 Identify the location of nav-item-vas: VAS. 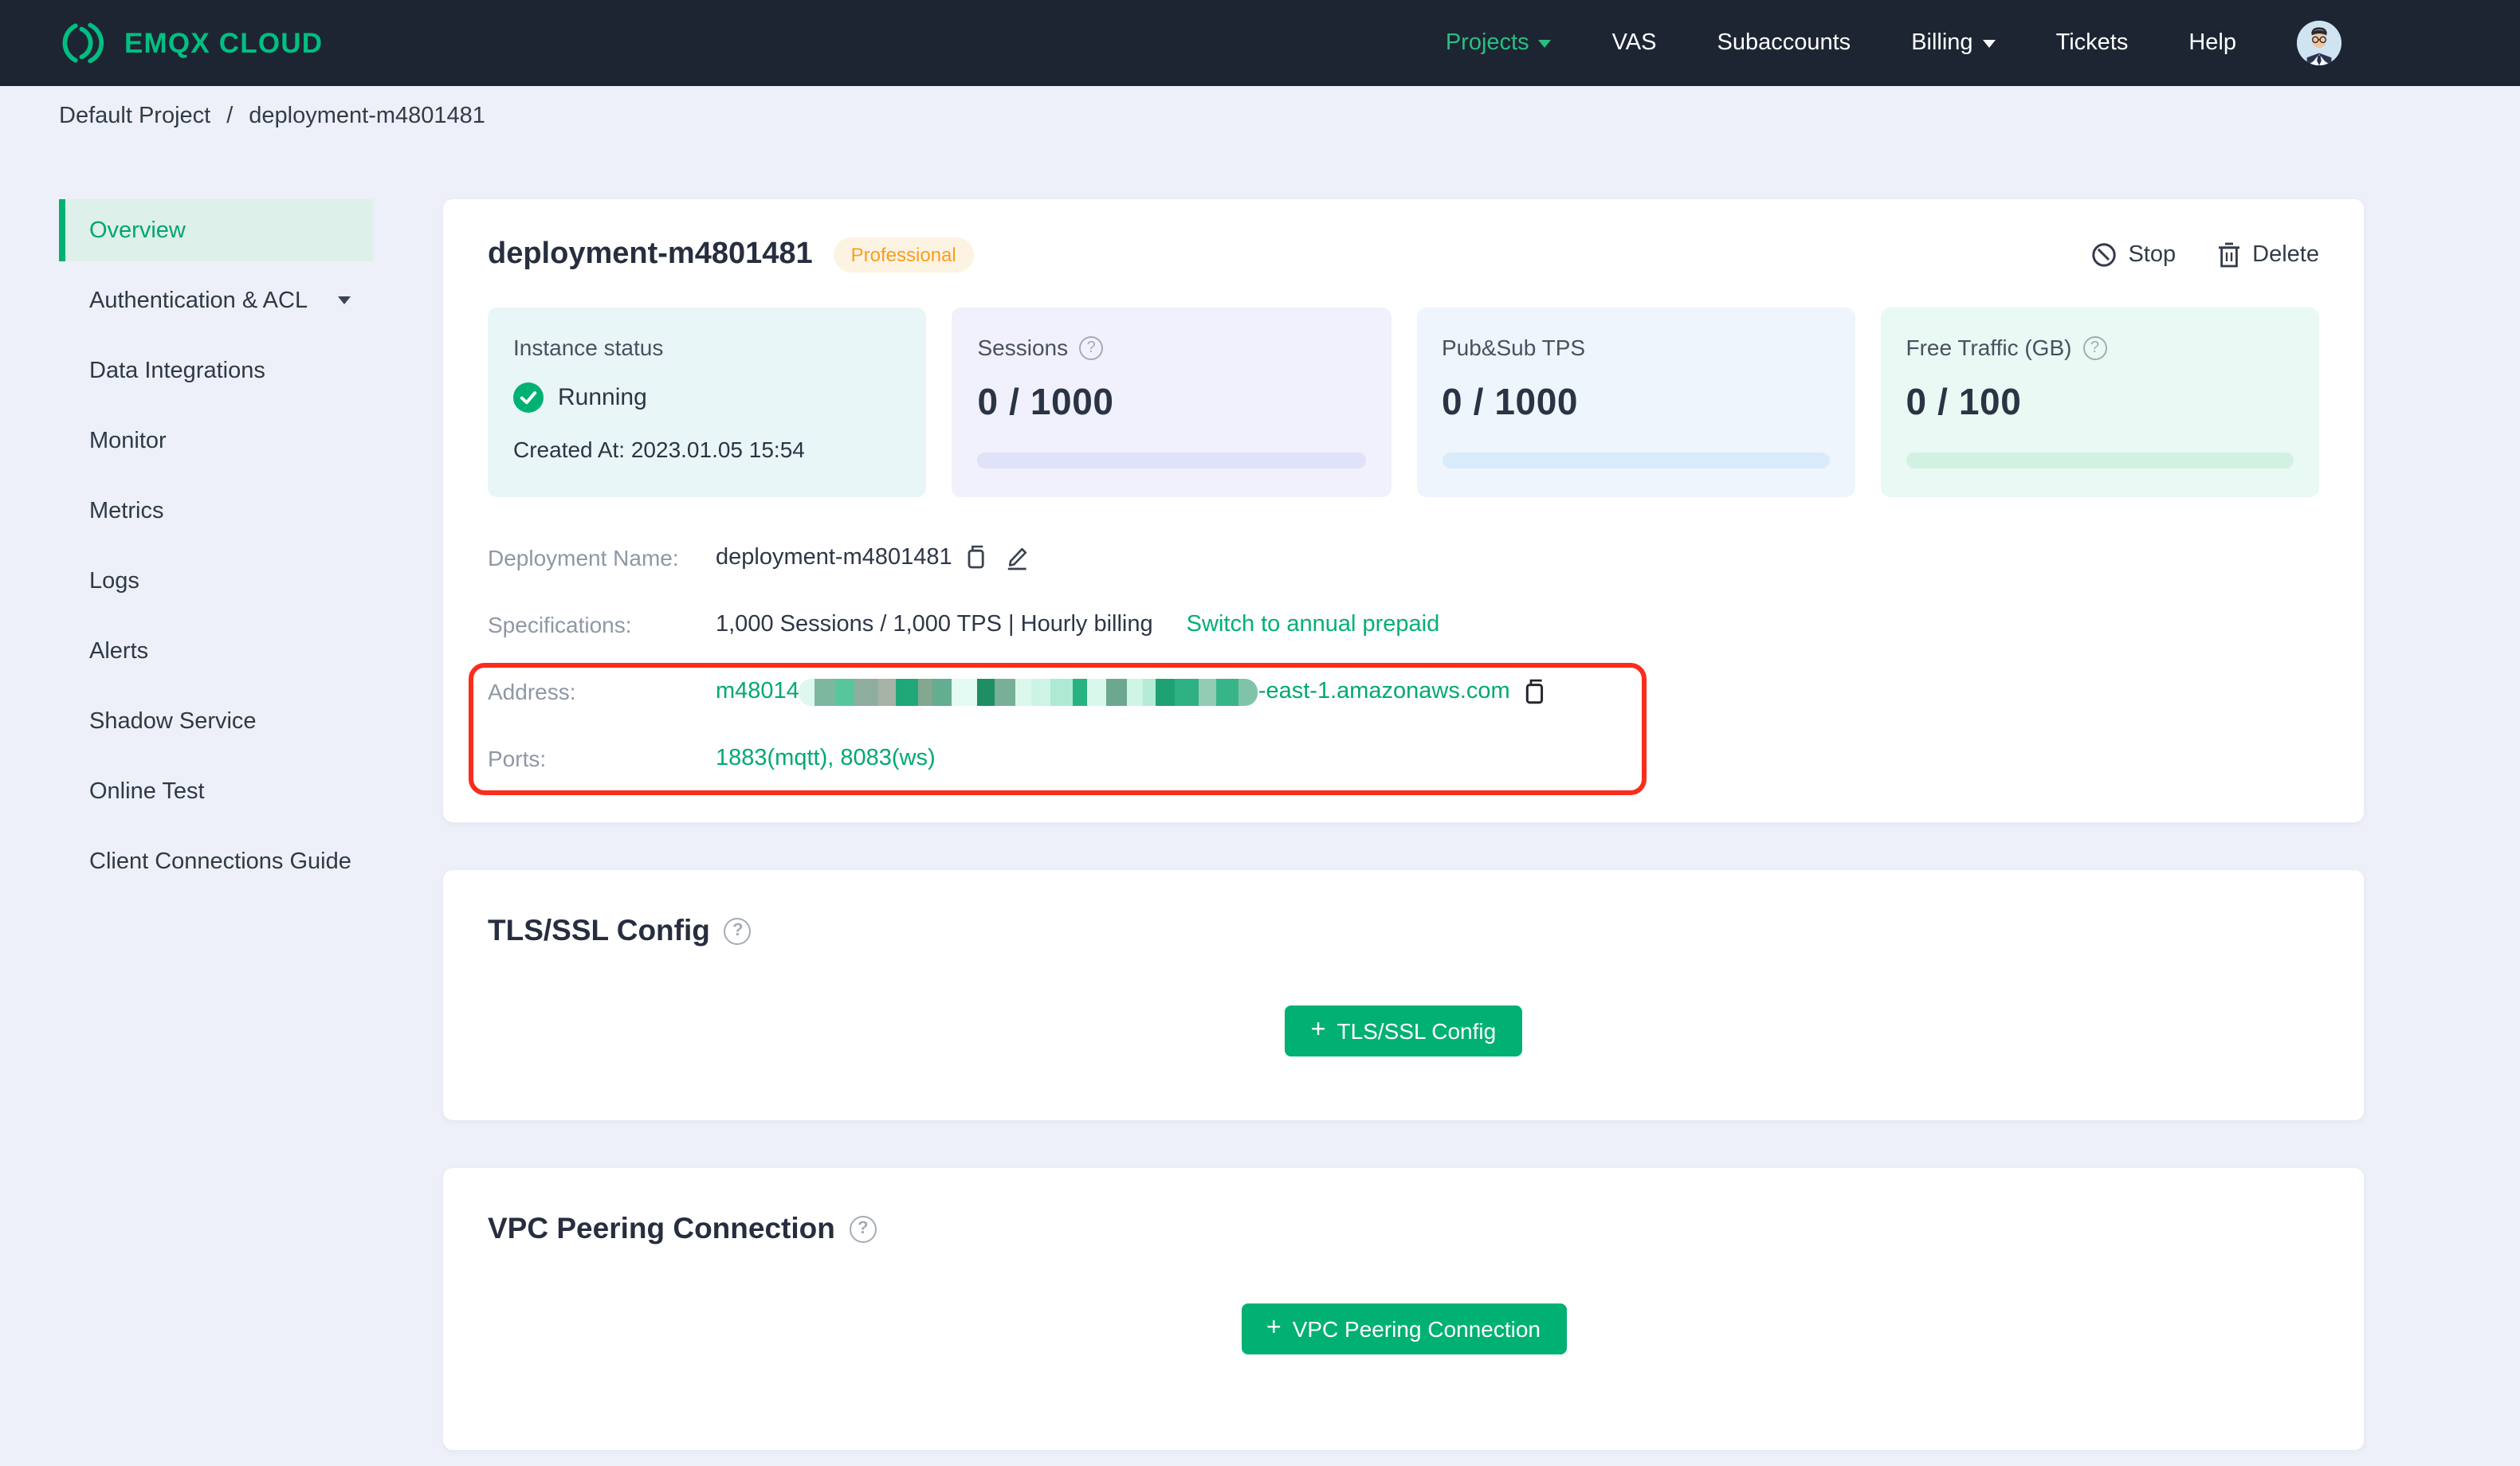
(1634, 43).